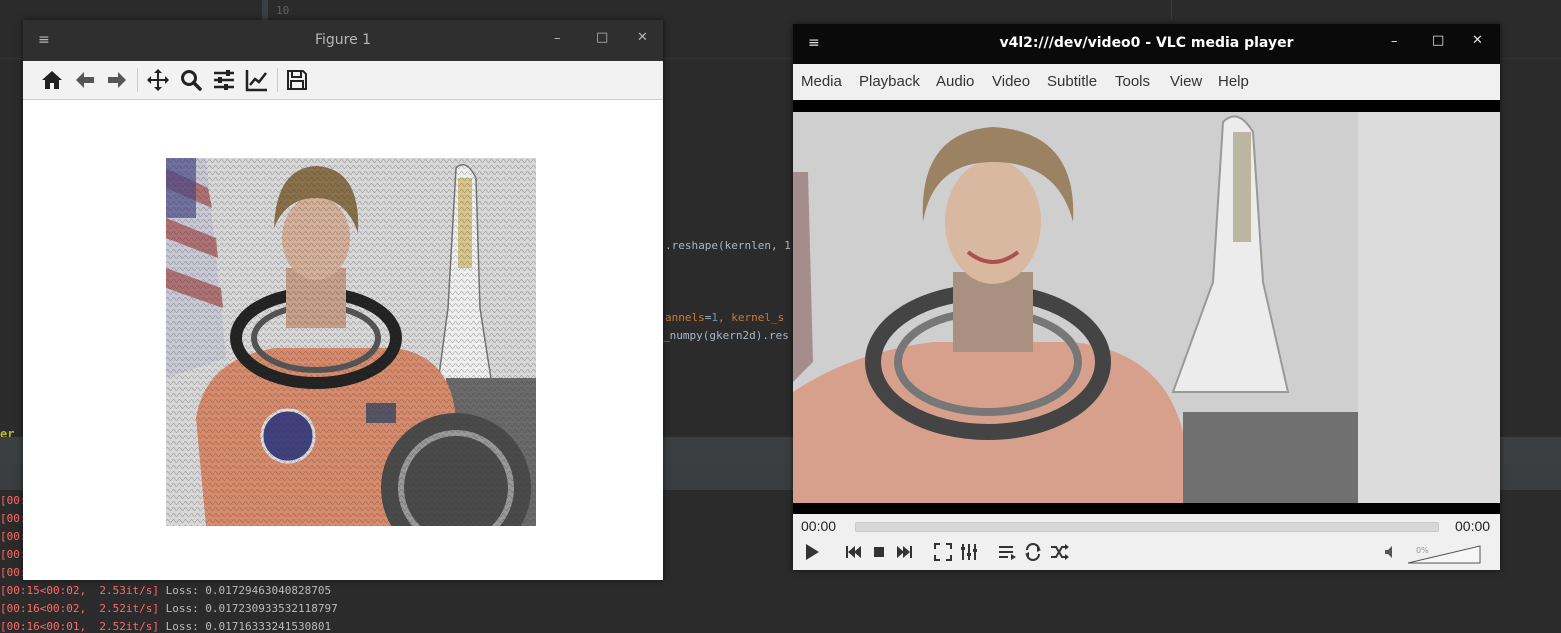  I want to click on window-title: Figure 1, so click(343, 40).